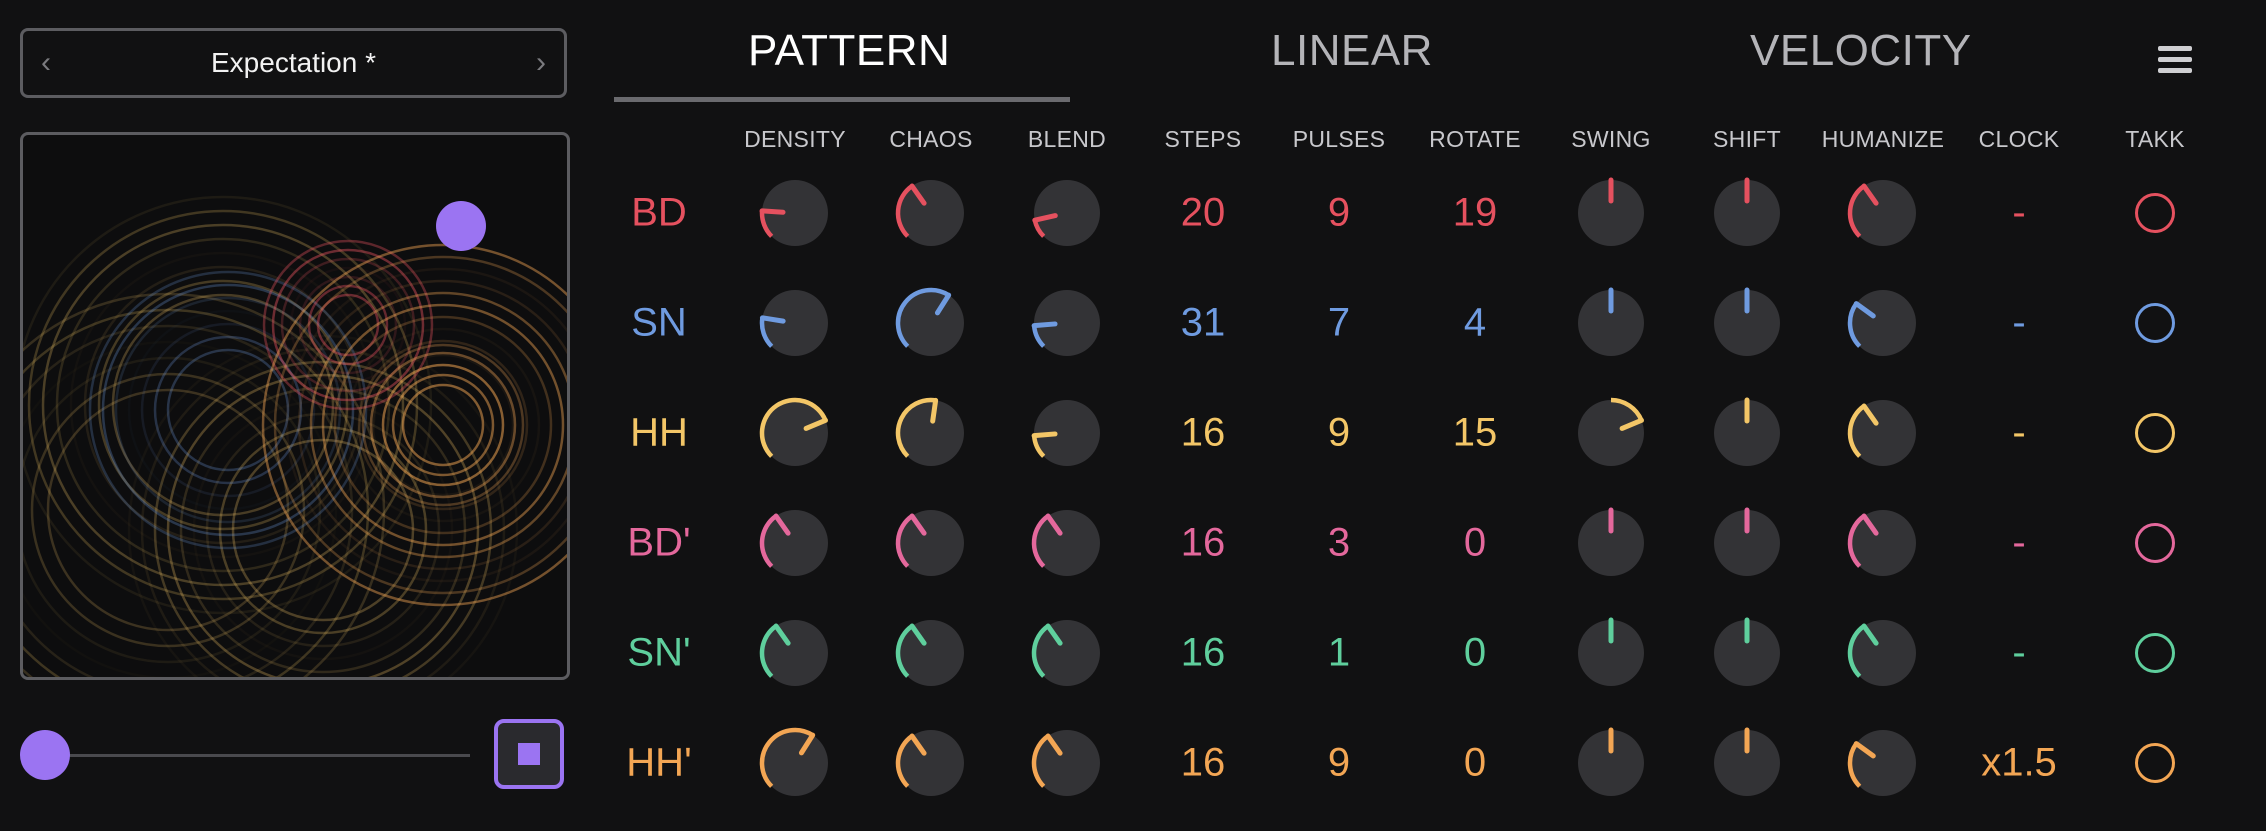 The height and width of the screenshot is (831, 2266). What do you see at coordinates (1747, 763) in the screenshot?
I see `shift-knob-hh-alt` at bounding box center [1747, 763].